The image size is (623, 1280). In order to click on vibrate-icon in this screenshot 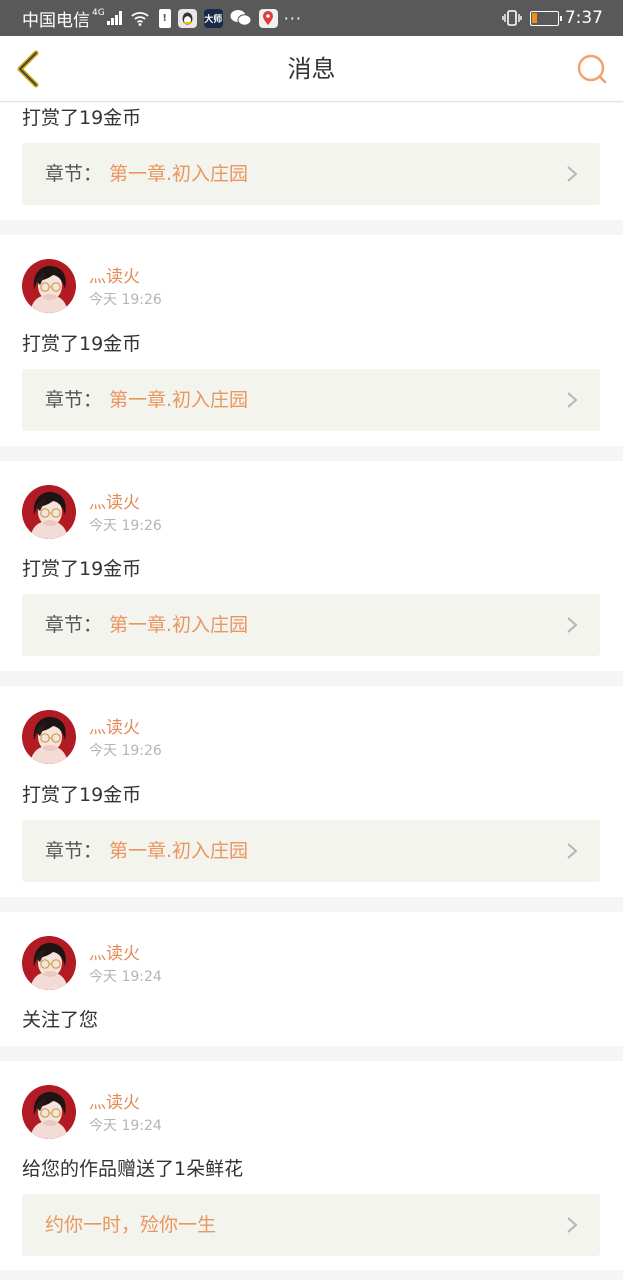, I will do `click(512, 18)`.